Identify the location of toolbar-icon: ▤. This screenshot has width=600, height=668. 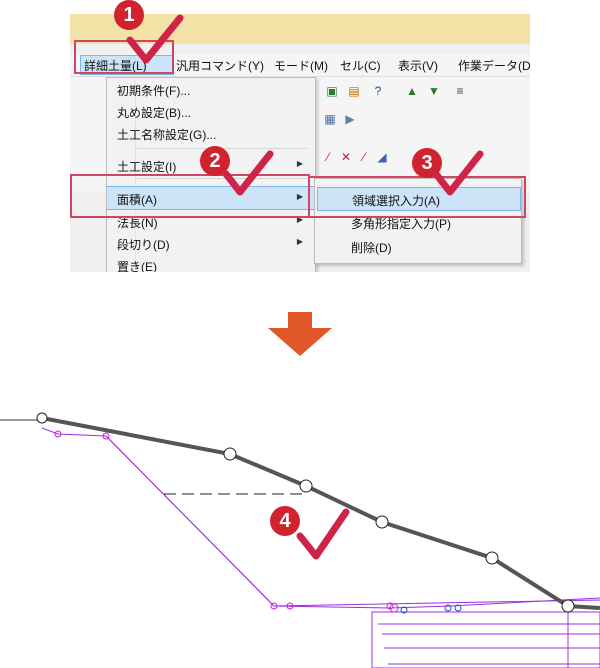
(354, 91).